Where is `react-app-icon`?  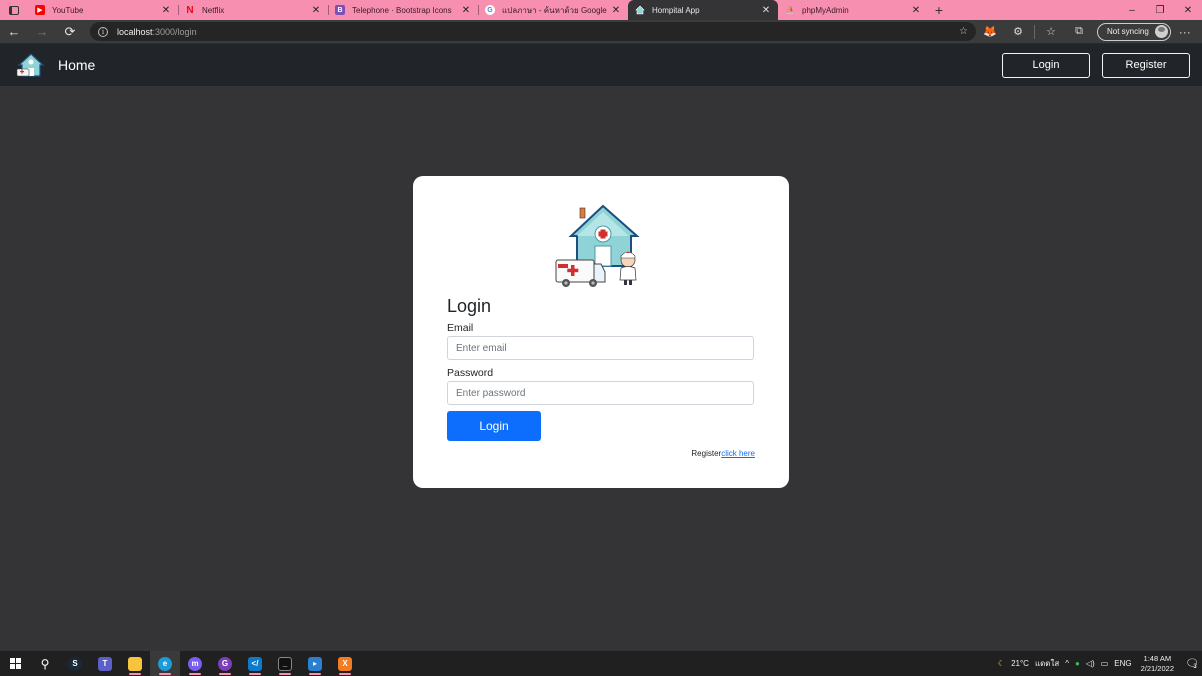 react-app-icon is located at coordinates (640, 10).